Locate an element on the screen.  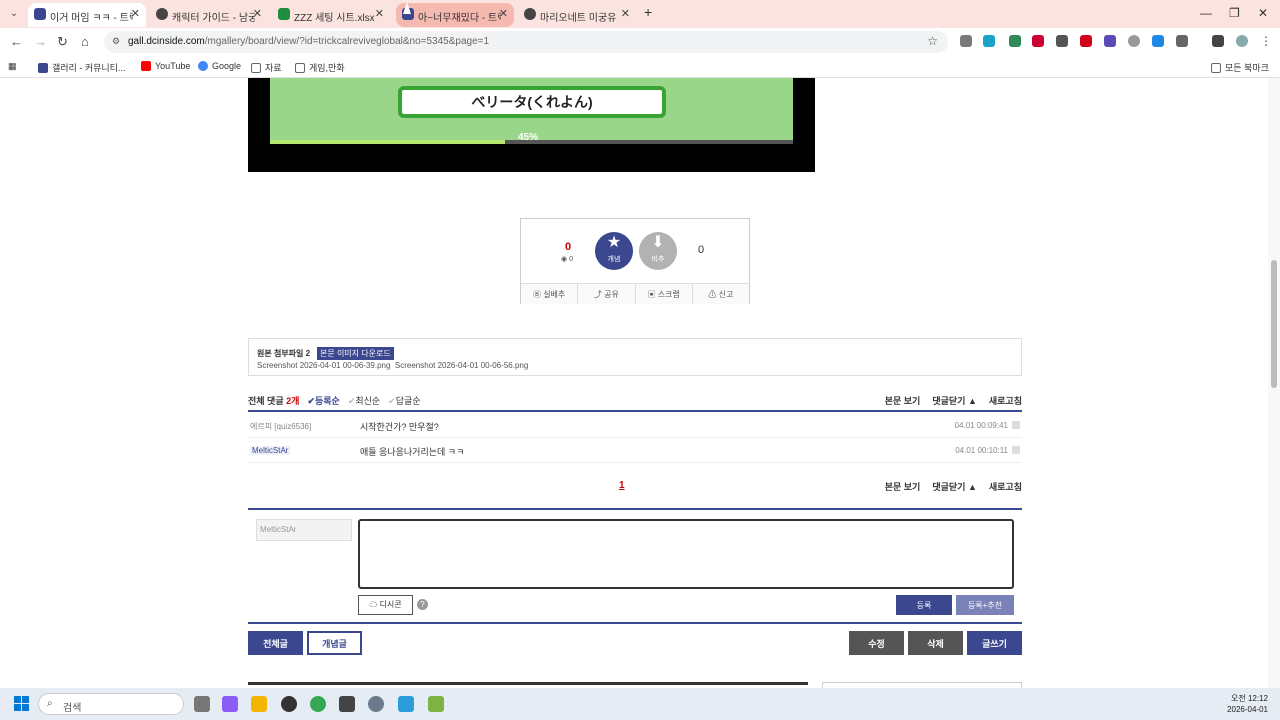
scrollbar-thumb is located at coordinates (1274, 324).